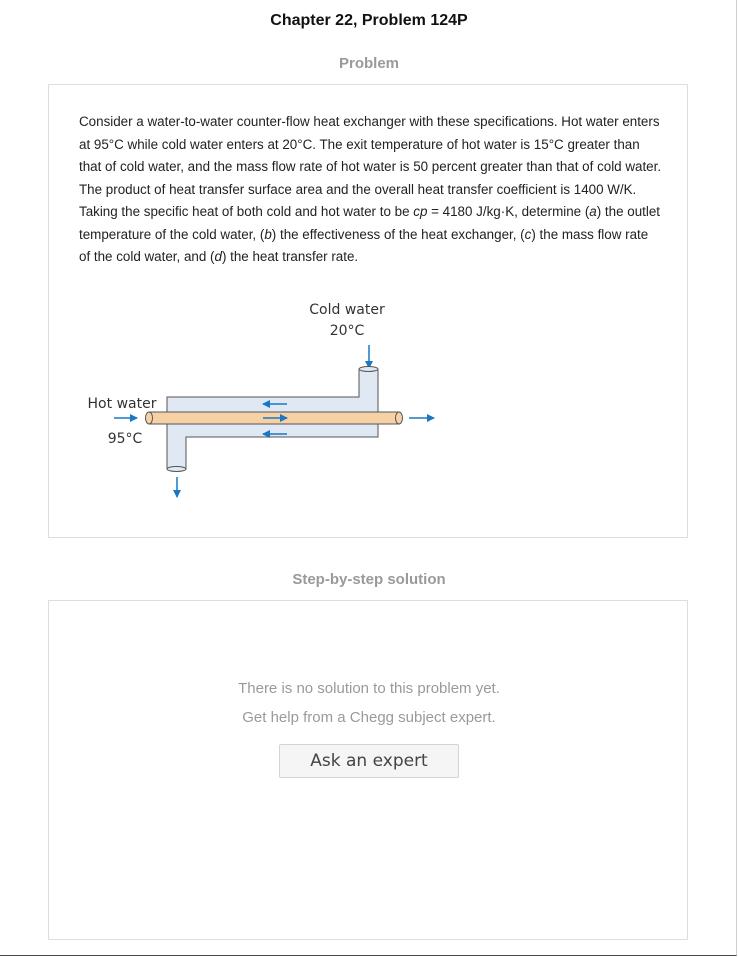  Describe the element at coordinates (347, 331) in the screenshot. I see `cold-water-temp: 20°C` at that location.